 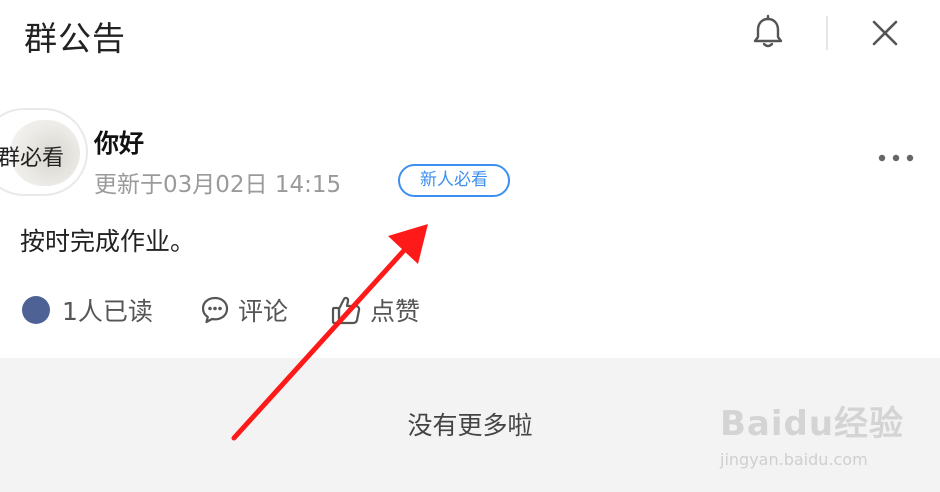 What do you see at coordinates (812, 424) in the screenshot?
I see `watermark-brand: Baidu经验` at bounding box center [812, 424].